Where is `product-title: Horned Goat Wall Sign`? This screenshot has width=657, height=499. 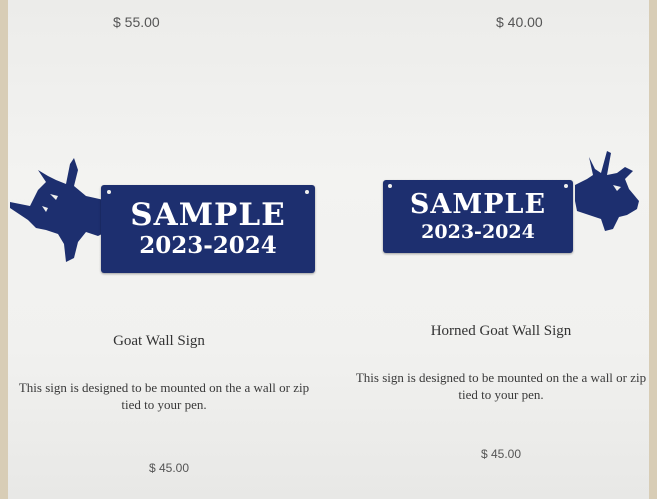 product-title: Horned Goat Wall Sign is located at coordinates (501, 331).